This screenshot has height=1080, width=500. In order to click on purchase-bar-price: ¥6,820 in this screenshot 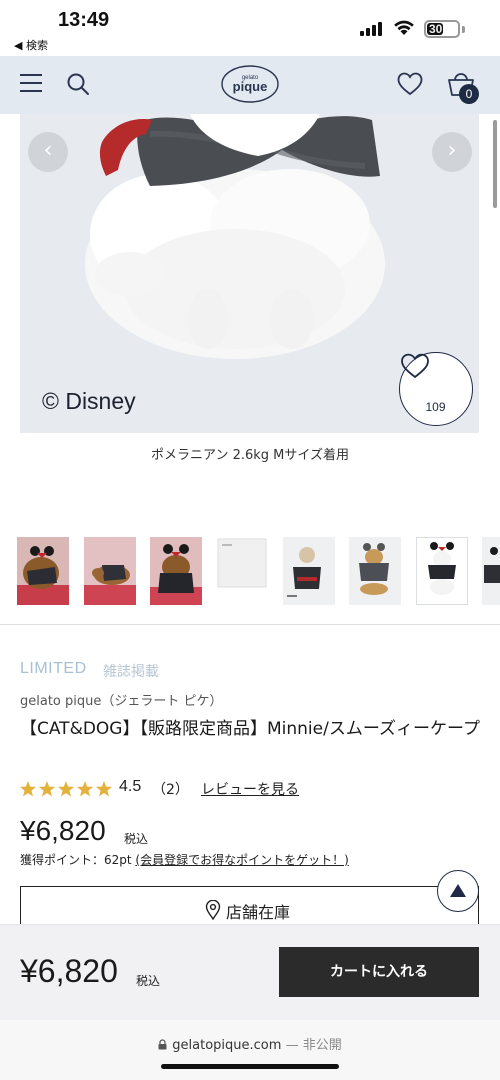, I will do `click(69, 971)`.